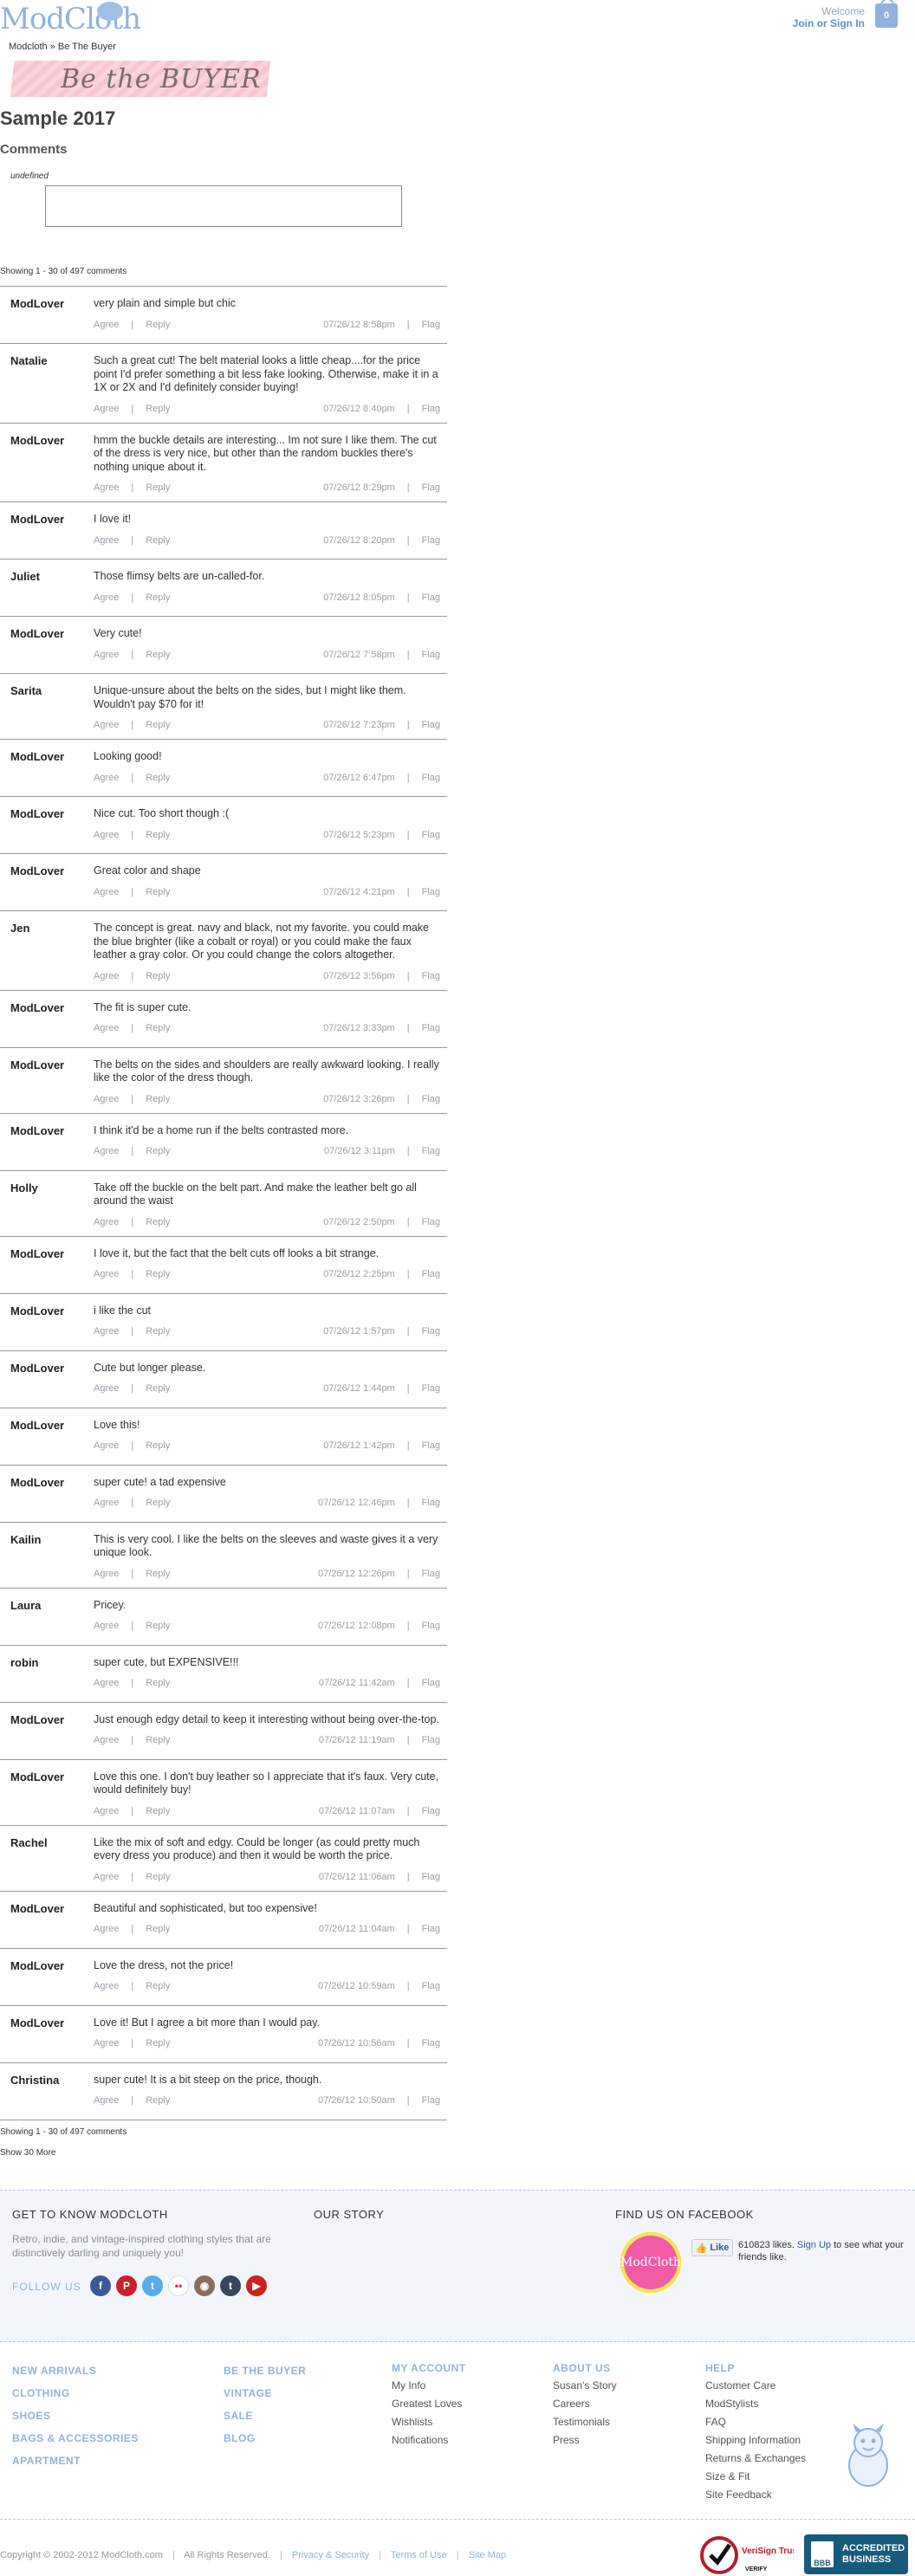 This screenshot has height=2576, width=915. What do you see at coordinates (24, 1187) in the screenshot?
I see `comment-author: Holly` at bounding box center [24, 1187].